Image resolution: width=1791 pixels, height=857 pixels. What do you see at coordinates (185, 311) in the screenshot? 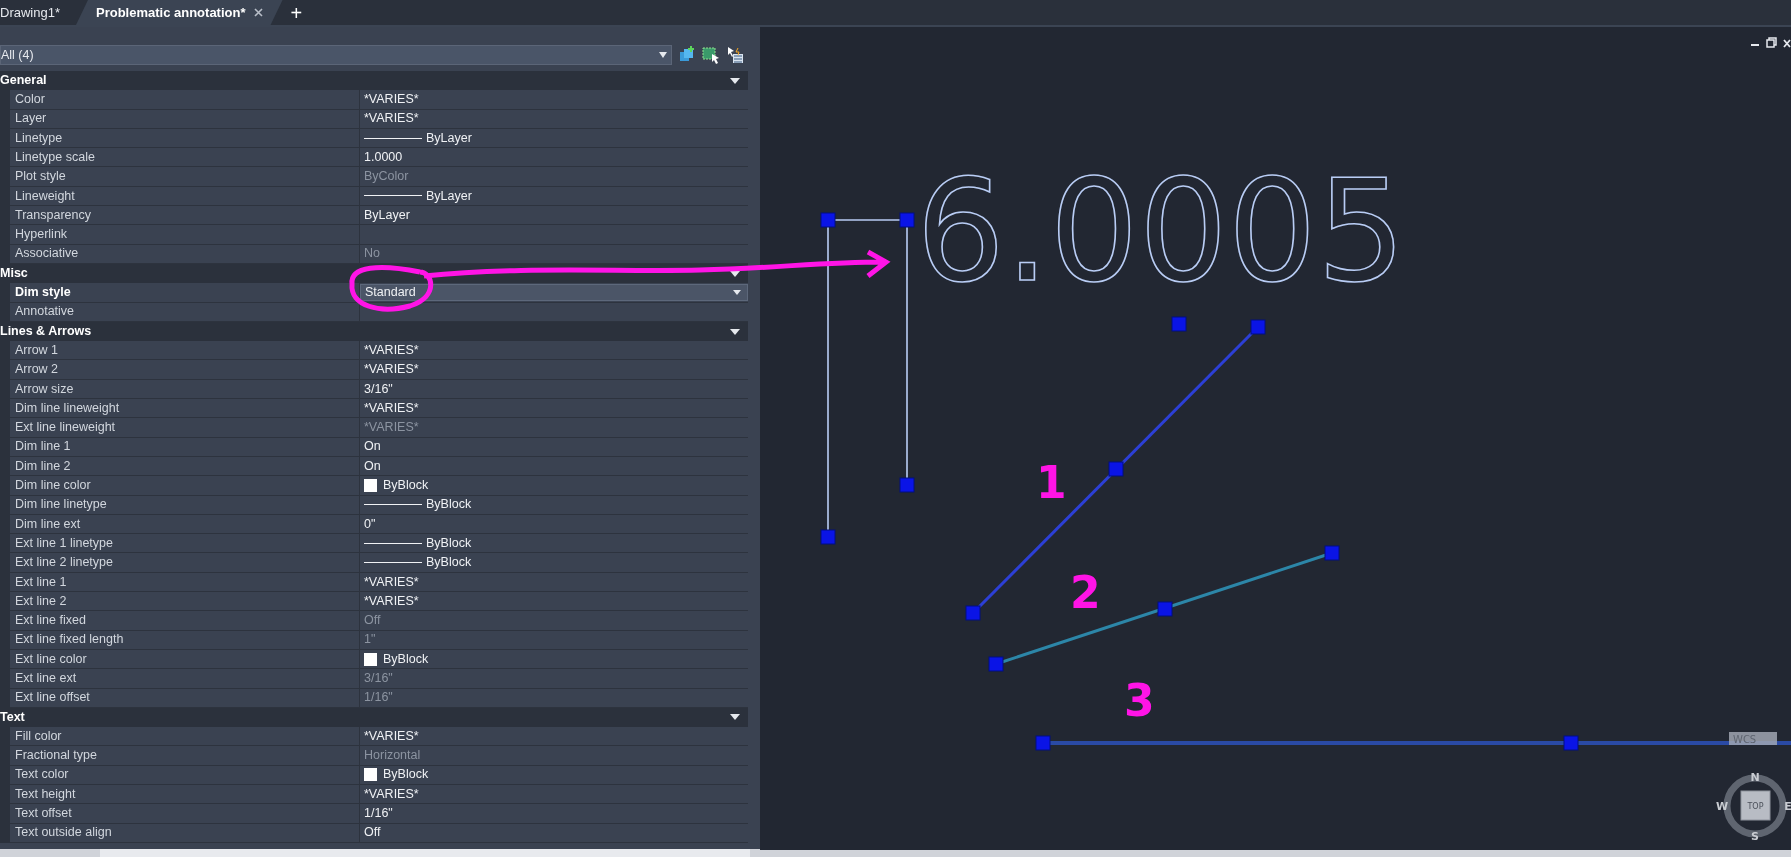
I see `property-name: Annotative` at bounding box center [185, 311].